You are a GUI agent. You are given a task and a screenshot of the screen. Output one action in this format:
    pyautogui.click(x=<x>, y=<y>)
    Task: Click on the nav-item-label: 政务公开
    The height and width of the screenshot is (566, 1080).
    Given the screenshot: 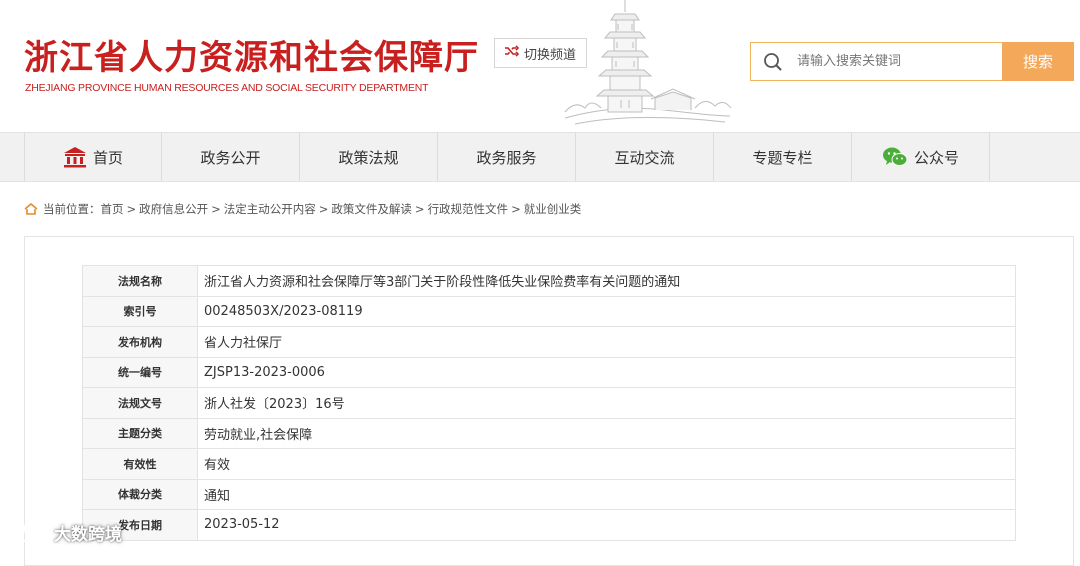 What is the action you would take?
    pyautogui.click(x=230, y=157)
    